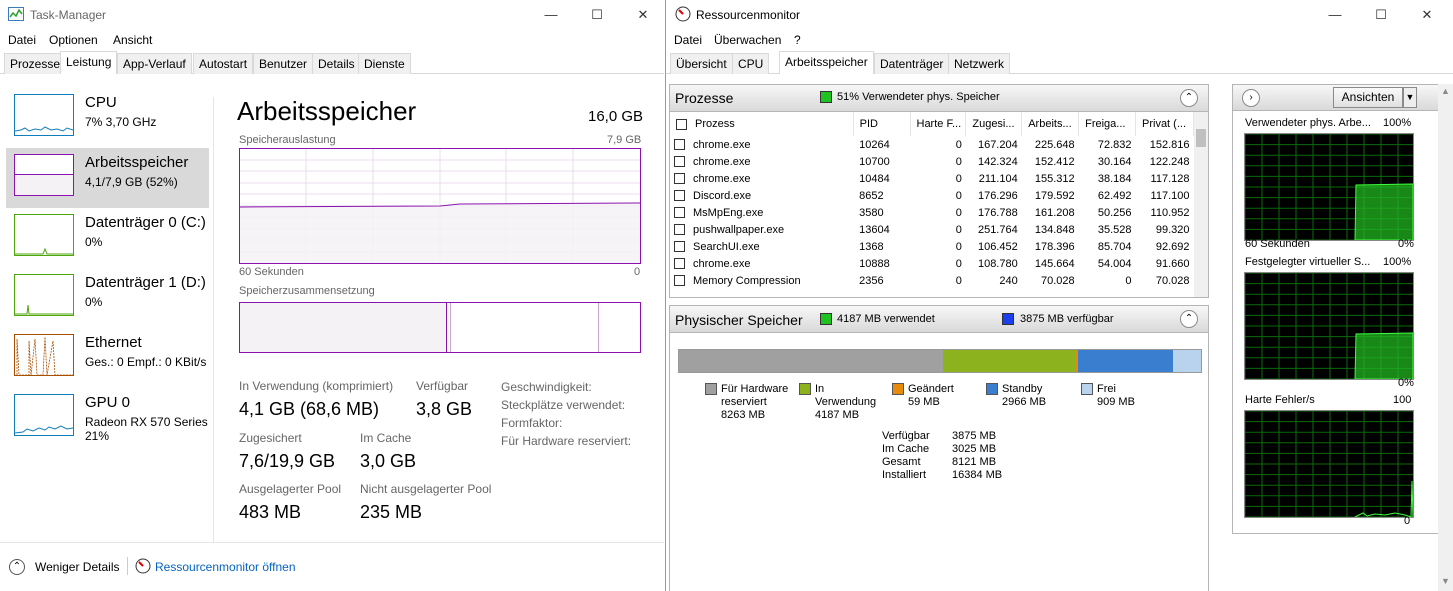 This screenshot has width=1453, height=591. I want to click on tm-menu-optionen: Optionen, so click(73, 40).